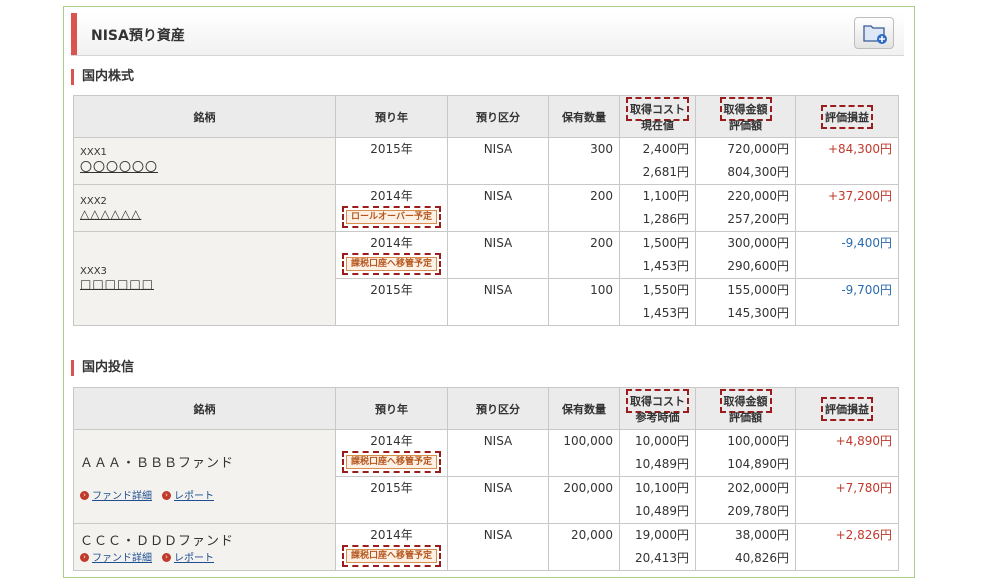 Image resolution: width=984 pixels, height=583 pixels. I want to click on stock-name-cell: XXX1 〇〇〇〇〇〇, so click(204, 161).